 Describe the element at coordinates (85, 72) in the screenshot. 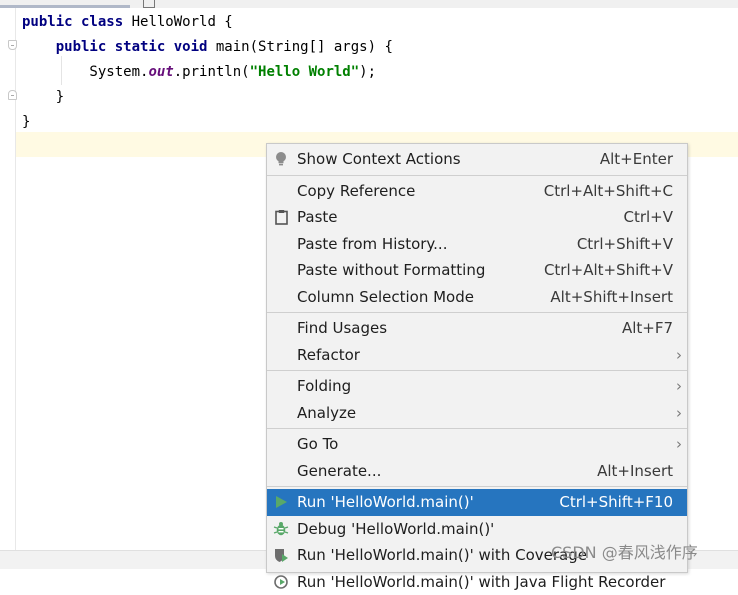

I see `code-token: System.` at that location.